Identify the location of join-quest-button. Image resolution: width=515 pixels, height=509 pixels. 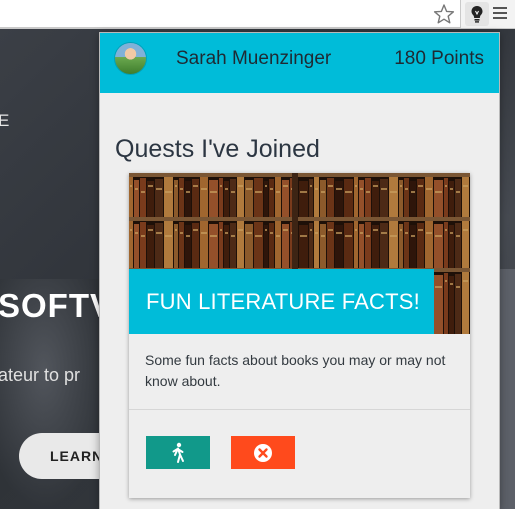
(178, 452).